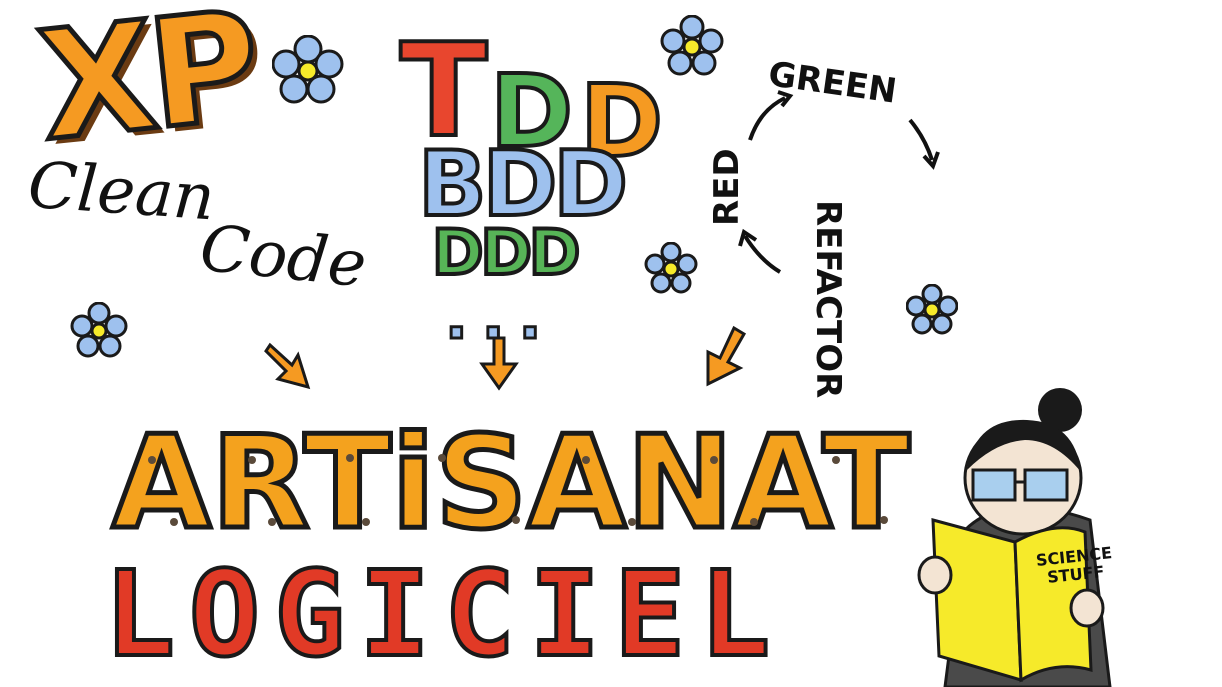 The width and height of the screenshot is (1222, 687). What do you see at coordinates (518, 490) in the screenshot?
I see `rivets-decoration` at bounding box center [518, 490].